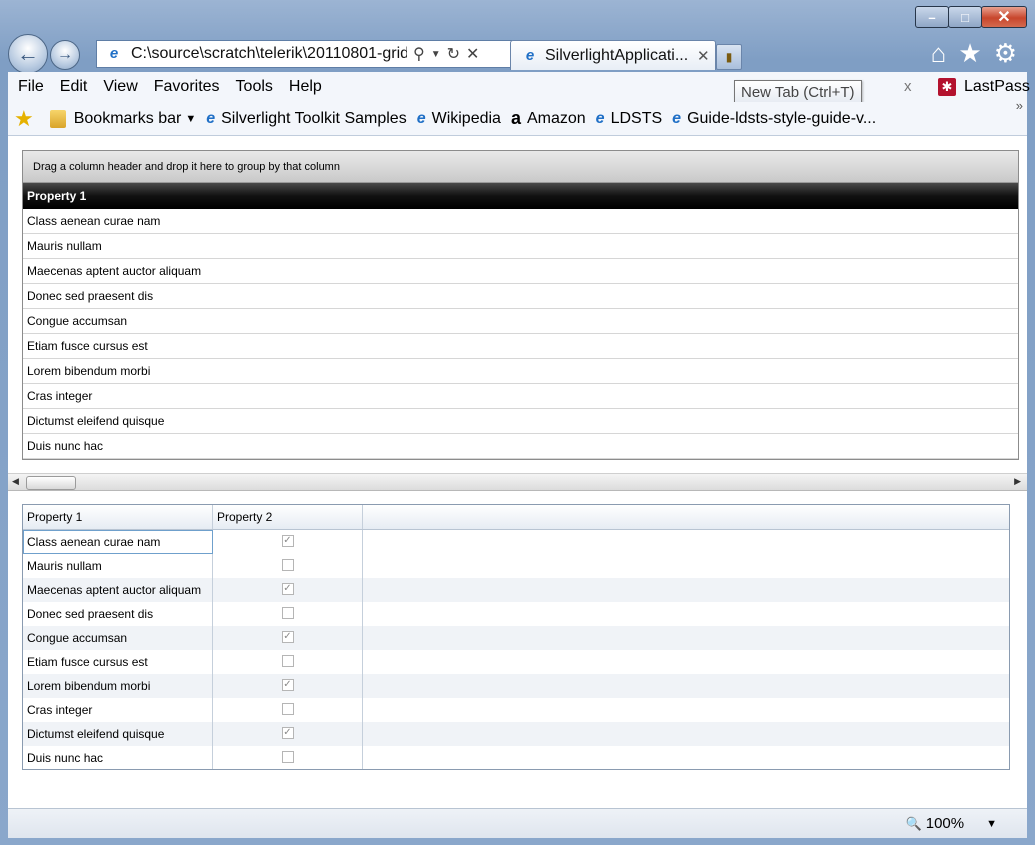 The width and height of the screenshot is (1035, 845). I want to click on menu-favorites: Favorites, so click(187, 87).